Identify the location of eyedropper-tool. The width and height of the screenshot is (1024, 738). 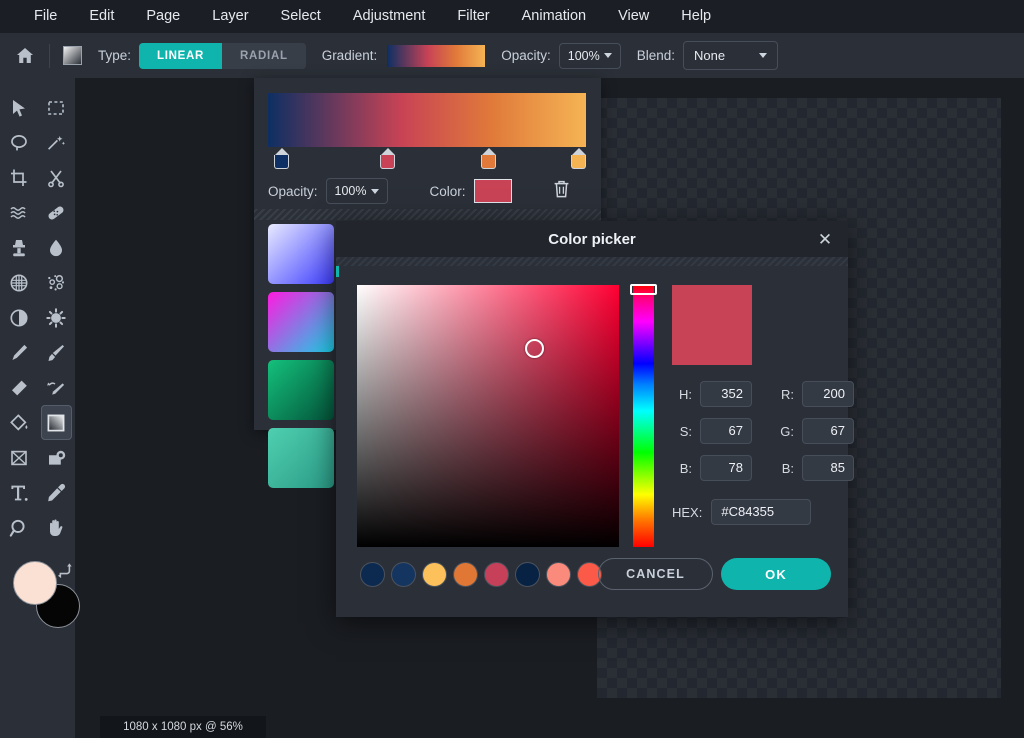
(57, 492).